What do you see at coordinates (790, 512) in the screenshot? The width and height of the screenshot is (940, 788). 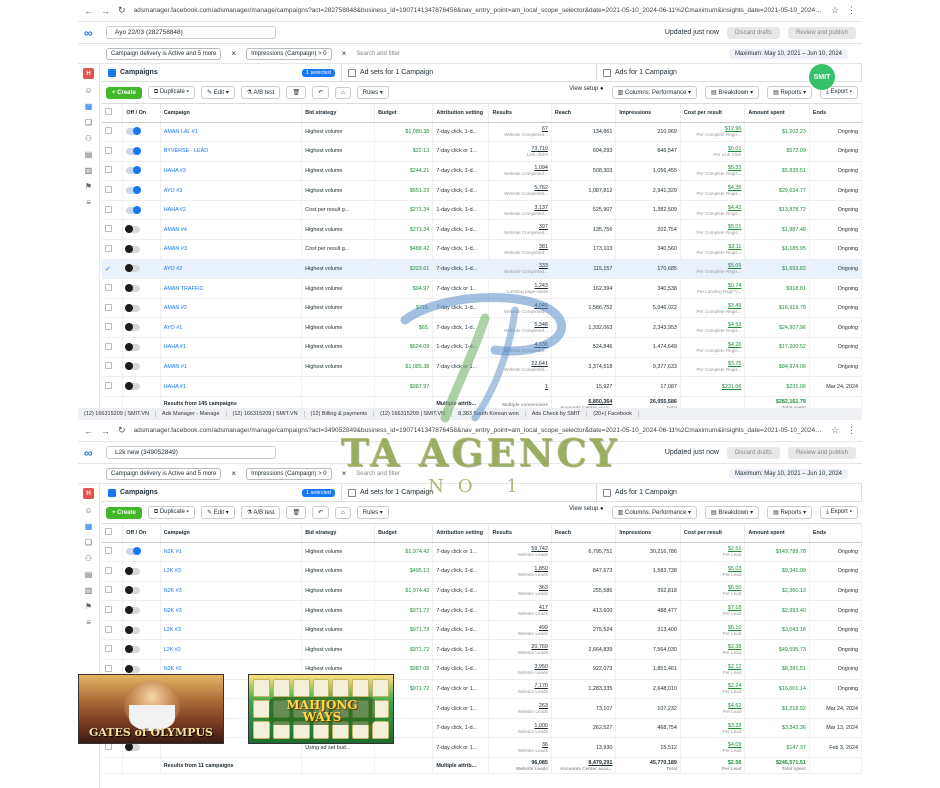 I see `reports-button: ▤ Reports ▾` at bounding box center [790, 512].